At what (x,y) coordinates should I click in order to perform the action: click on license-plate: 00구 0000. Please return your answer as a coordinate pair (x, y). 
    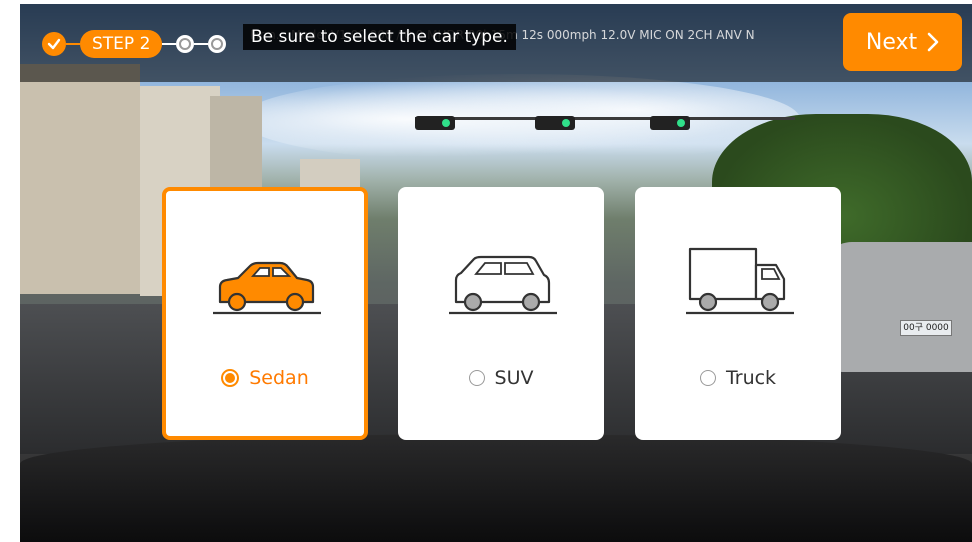
    Looking at the image, I should click on (926, 328).